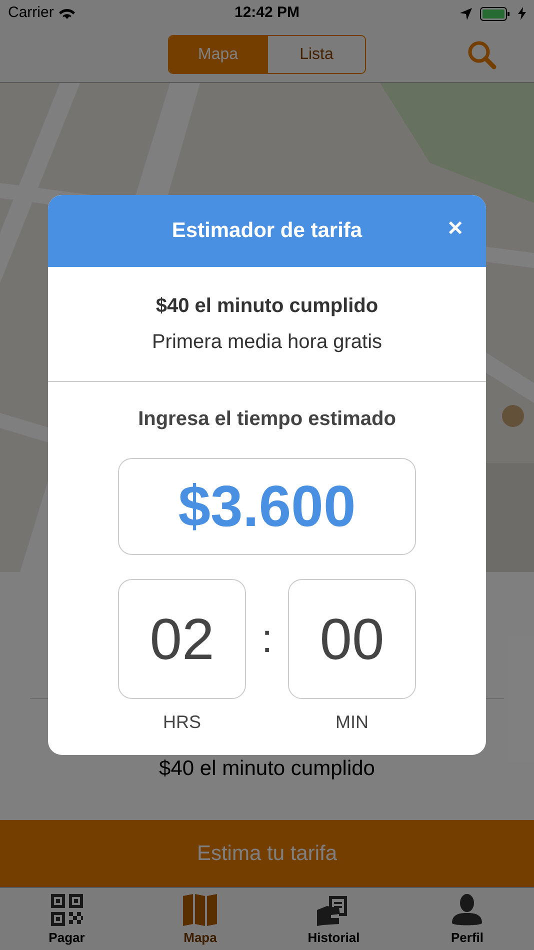 This screenshot has height=950, width=534. Describe the element at coordinates (267, 342) in the screenshot. I see `free-period-text: Primera media hora gratis` at that location.